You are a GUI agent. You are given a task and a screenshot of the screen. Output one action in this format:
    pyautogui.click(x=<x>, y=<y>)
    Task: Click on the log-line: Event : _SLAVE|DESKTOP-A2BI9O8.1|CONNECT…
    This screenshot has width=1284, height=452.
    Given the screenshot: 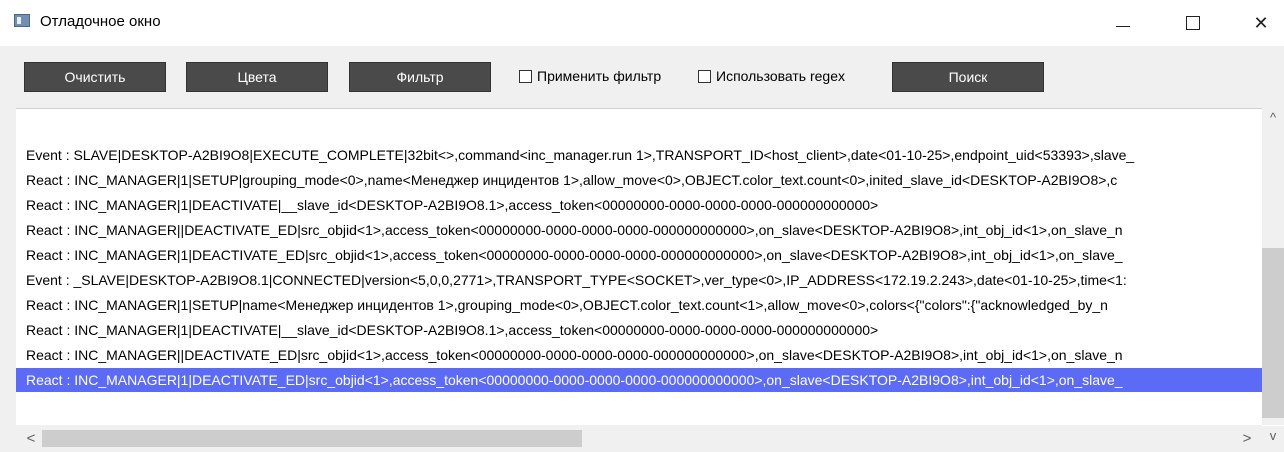 What is the action you would take?
    pyautogui.click(x=576, y=280)
    